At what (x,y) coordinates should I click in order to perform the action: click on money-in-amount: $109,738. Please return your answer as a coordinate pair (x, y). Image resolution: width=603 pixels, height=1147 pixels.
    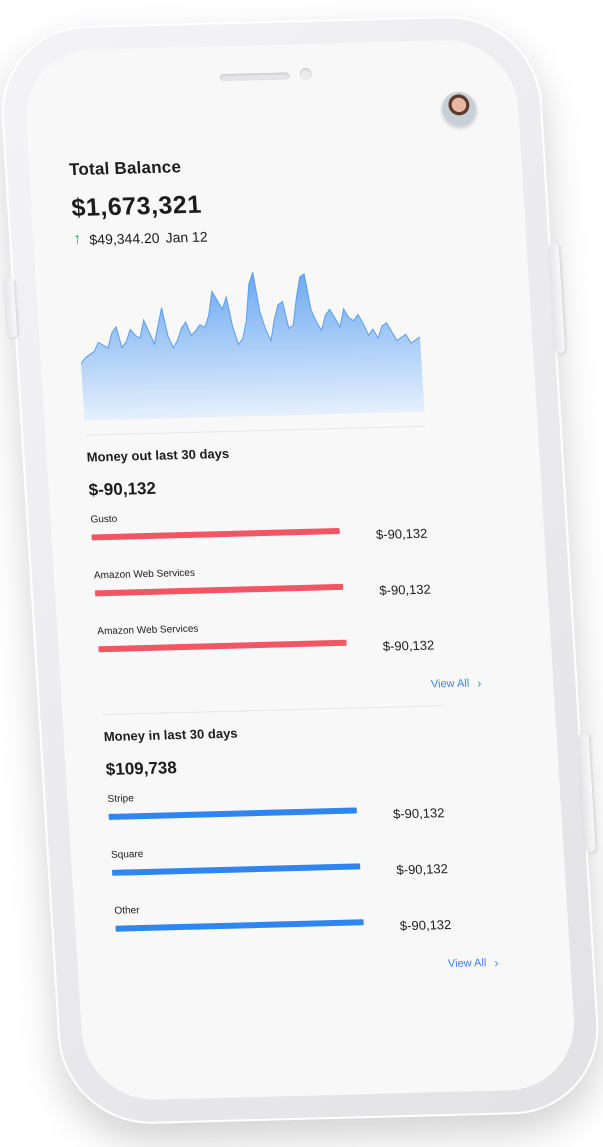
    Looking at the image, I should click on (141, 769).